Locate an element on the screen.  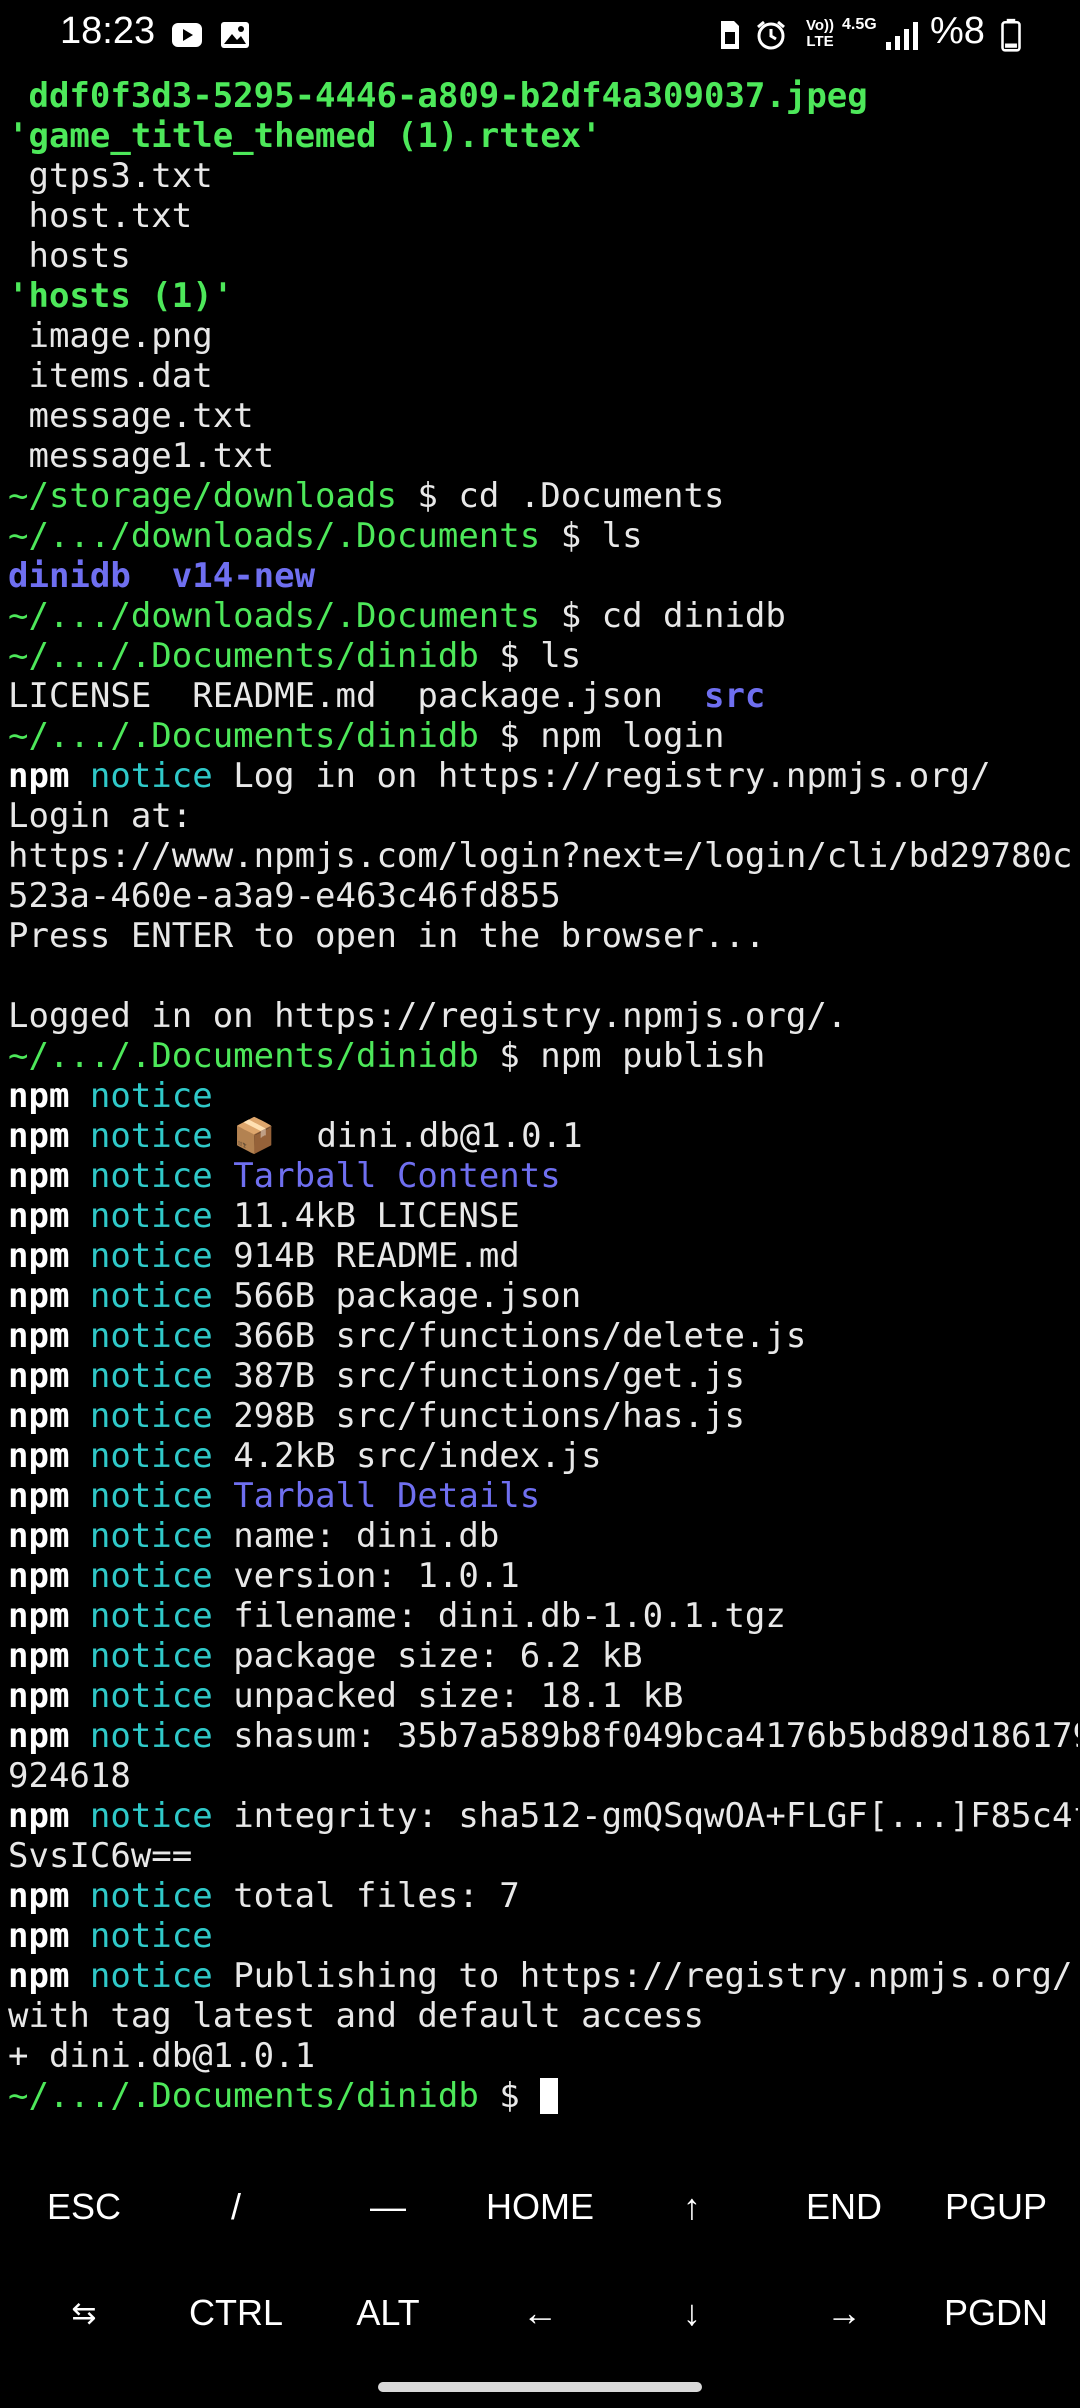
terminal-line: ~/storage/downloads $ cd .Documents is located at coordinates (543, 496).